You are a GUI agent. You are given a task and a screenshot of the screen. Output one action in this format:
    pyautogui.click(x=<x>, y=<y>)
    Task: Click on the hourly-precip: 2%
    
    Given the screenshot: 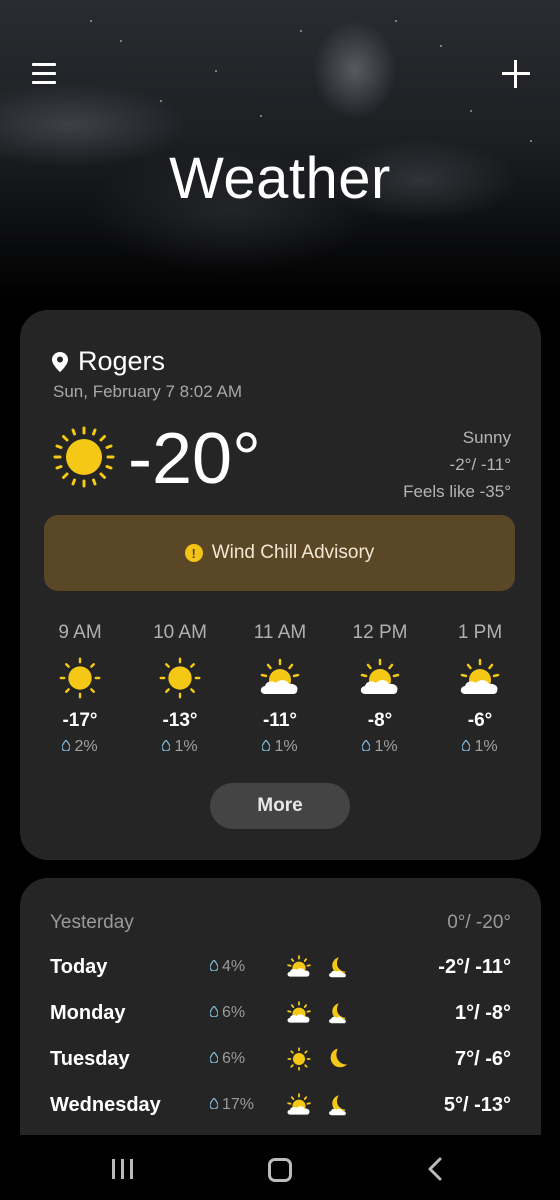 What is the action you would take?
    pyautogui.click(x=86, y=746)
    